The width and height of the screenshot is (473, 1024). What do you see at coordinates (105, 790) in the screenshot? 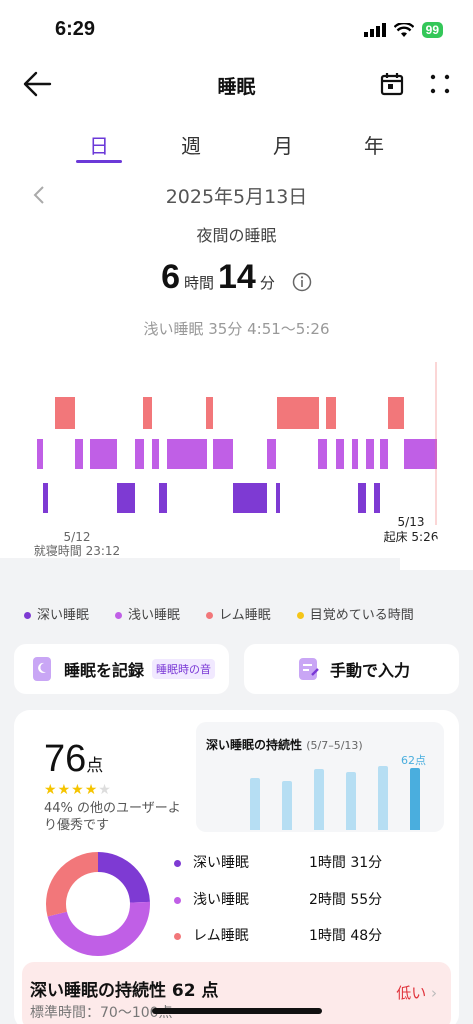
I see `star-empty-icon: ★` at bounding box center [105, 790].